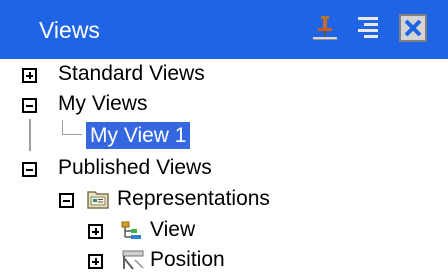  I want to click on tree-node-position: Position, so click(224, 260).